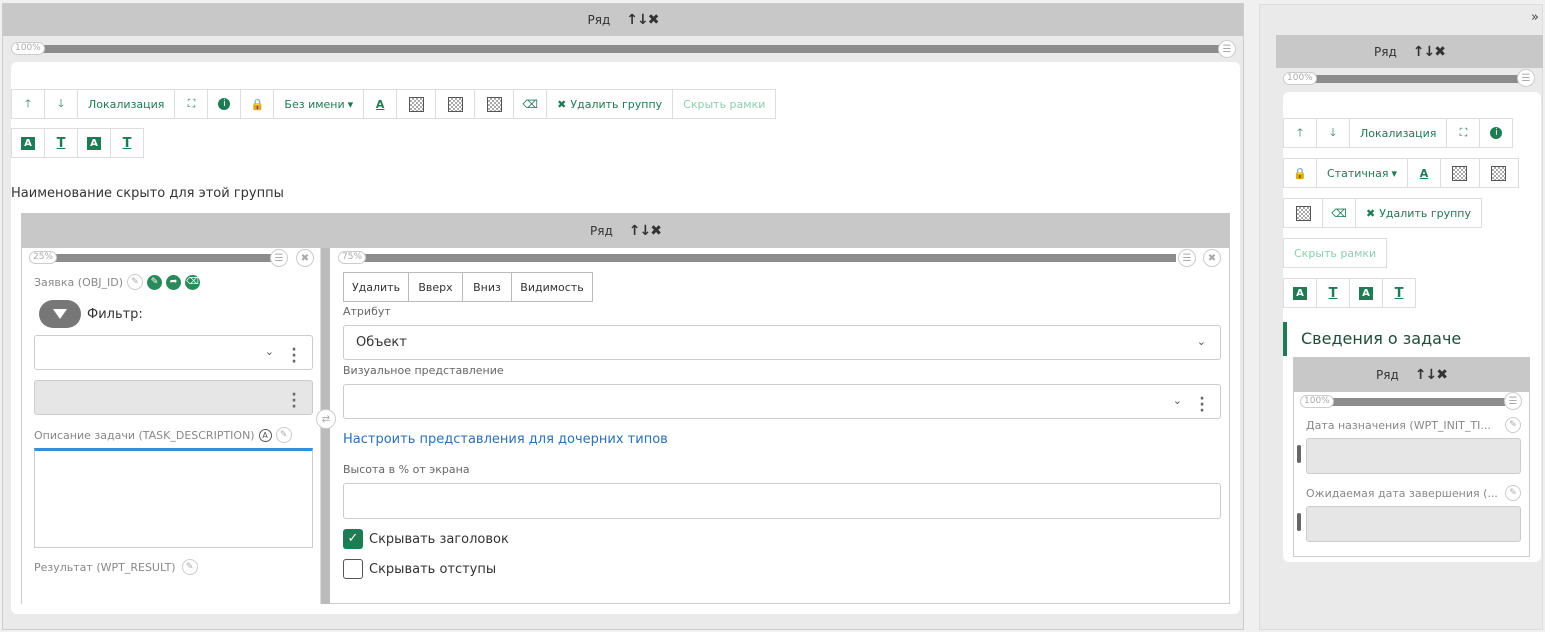  Describe the element at coordinates (353, 569) in the screenshot. I see `hide-padding-checkbox` at that location.